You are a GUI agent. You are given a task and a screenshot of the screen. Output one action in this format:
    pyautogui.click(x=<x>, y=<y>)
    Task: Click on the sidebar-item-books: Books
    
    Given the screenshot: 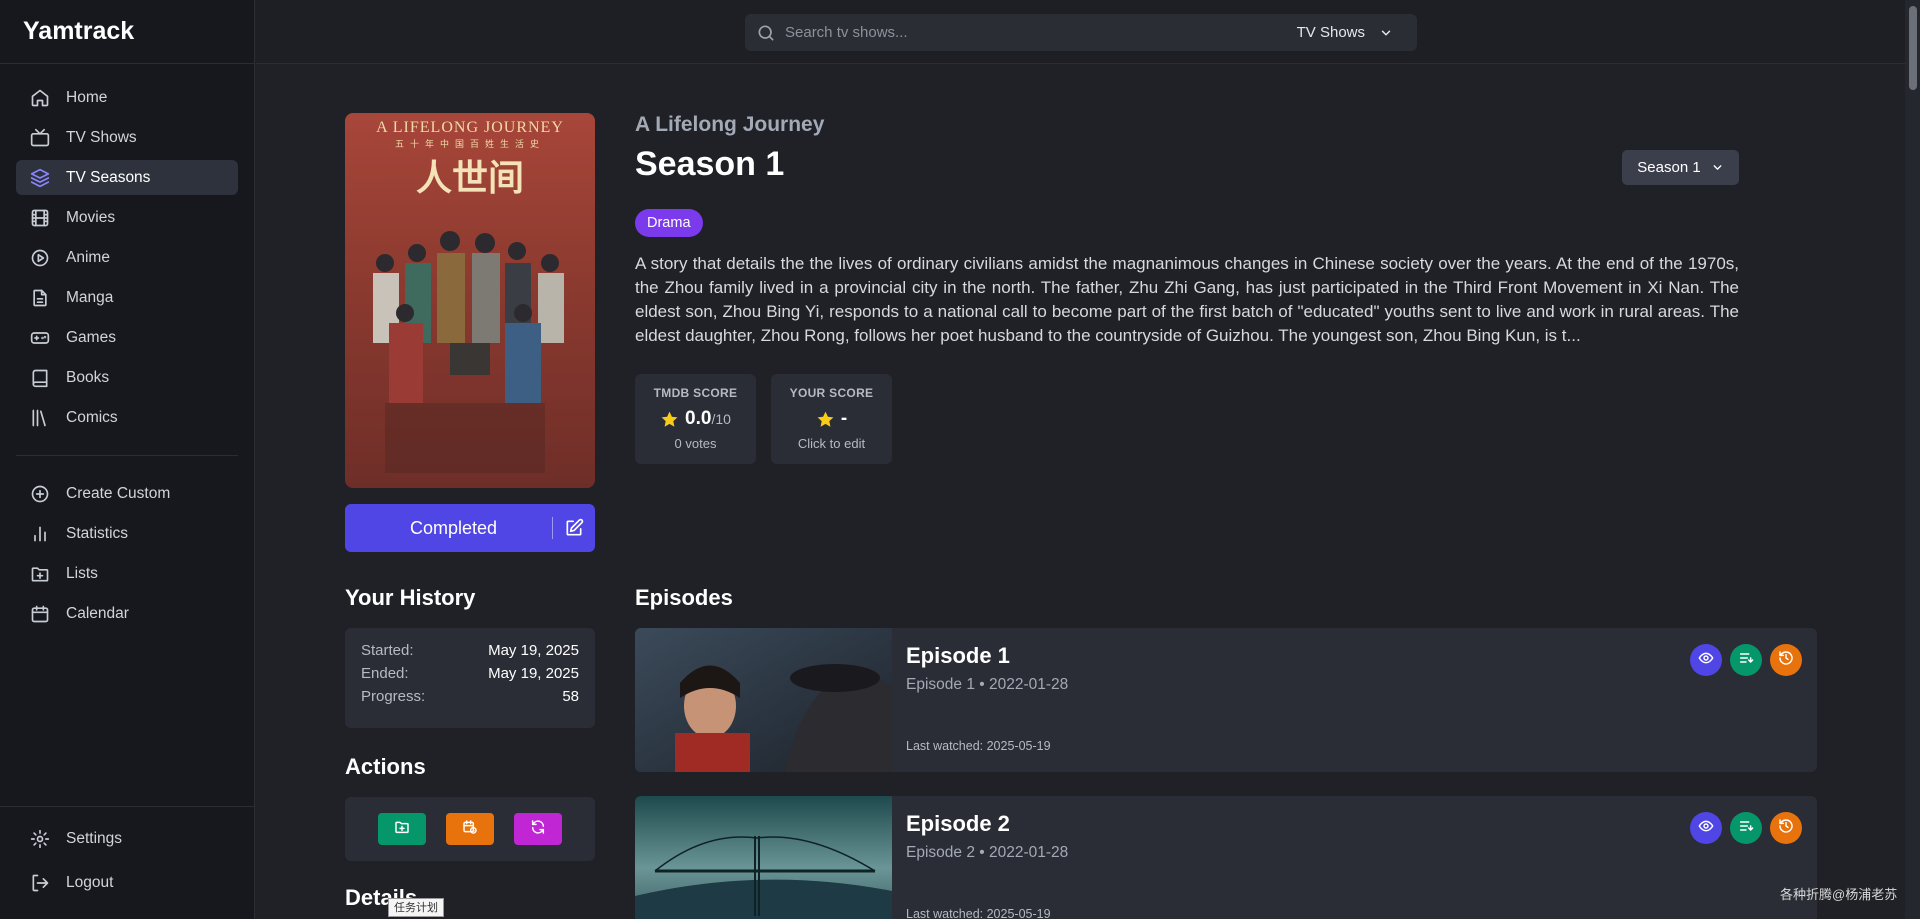 What is the action you would take?
    pyautogui.click(x=127, y=377)
    